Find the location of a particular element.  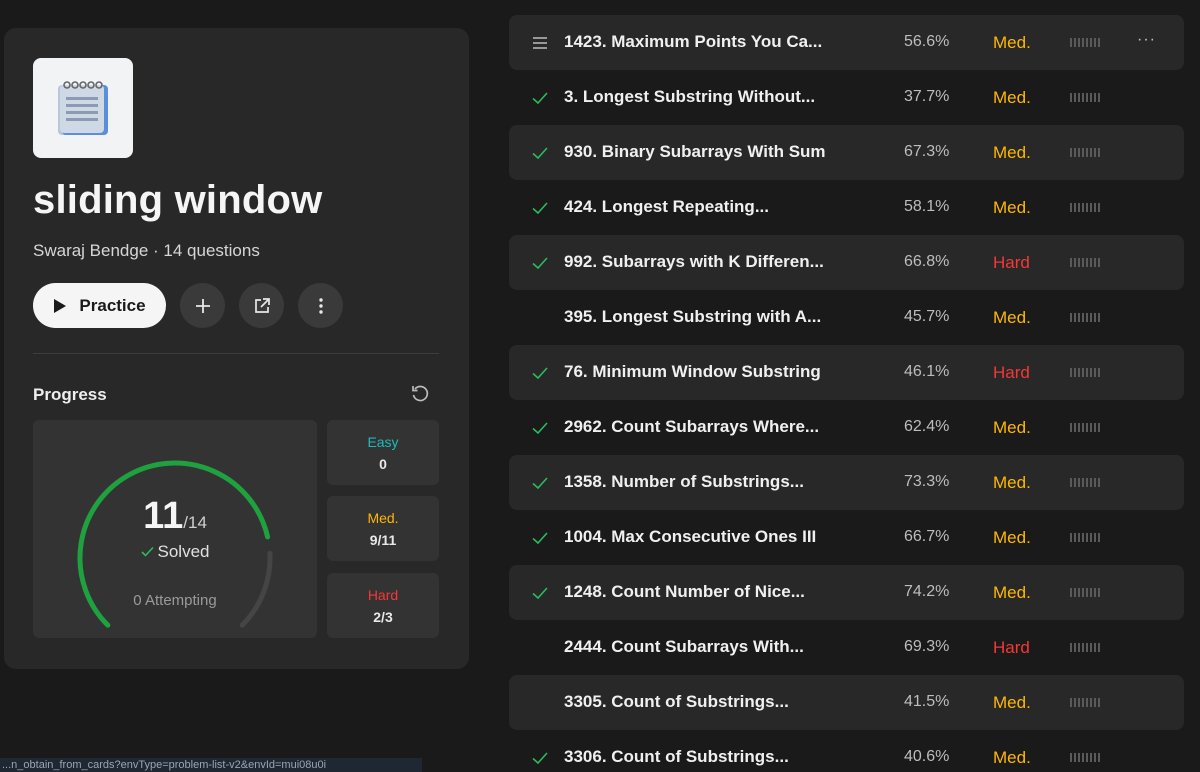

acceptance-rate: 41.5% is located at coordinates (927, 701).